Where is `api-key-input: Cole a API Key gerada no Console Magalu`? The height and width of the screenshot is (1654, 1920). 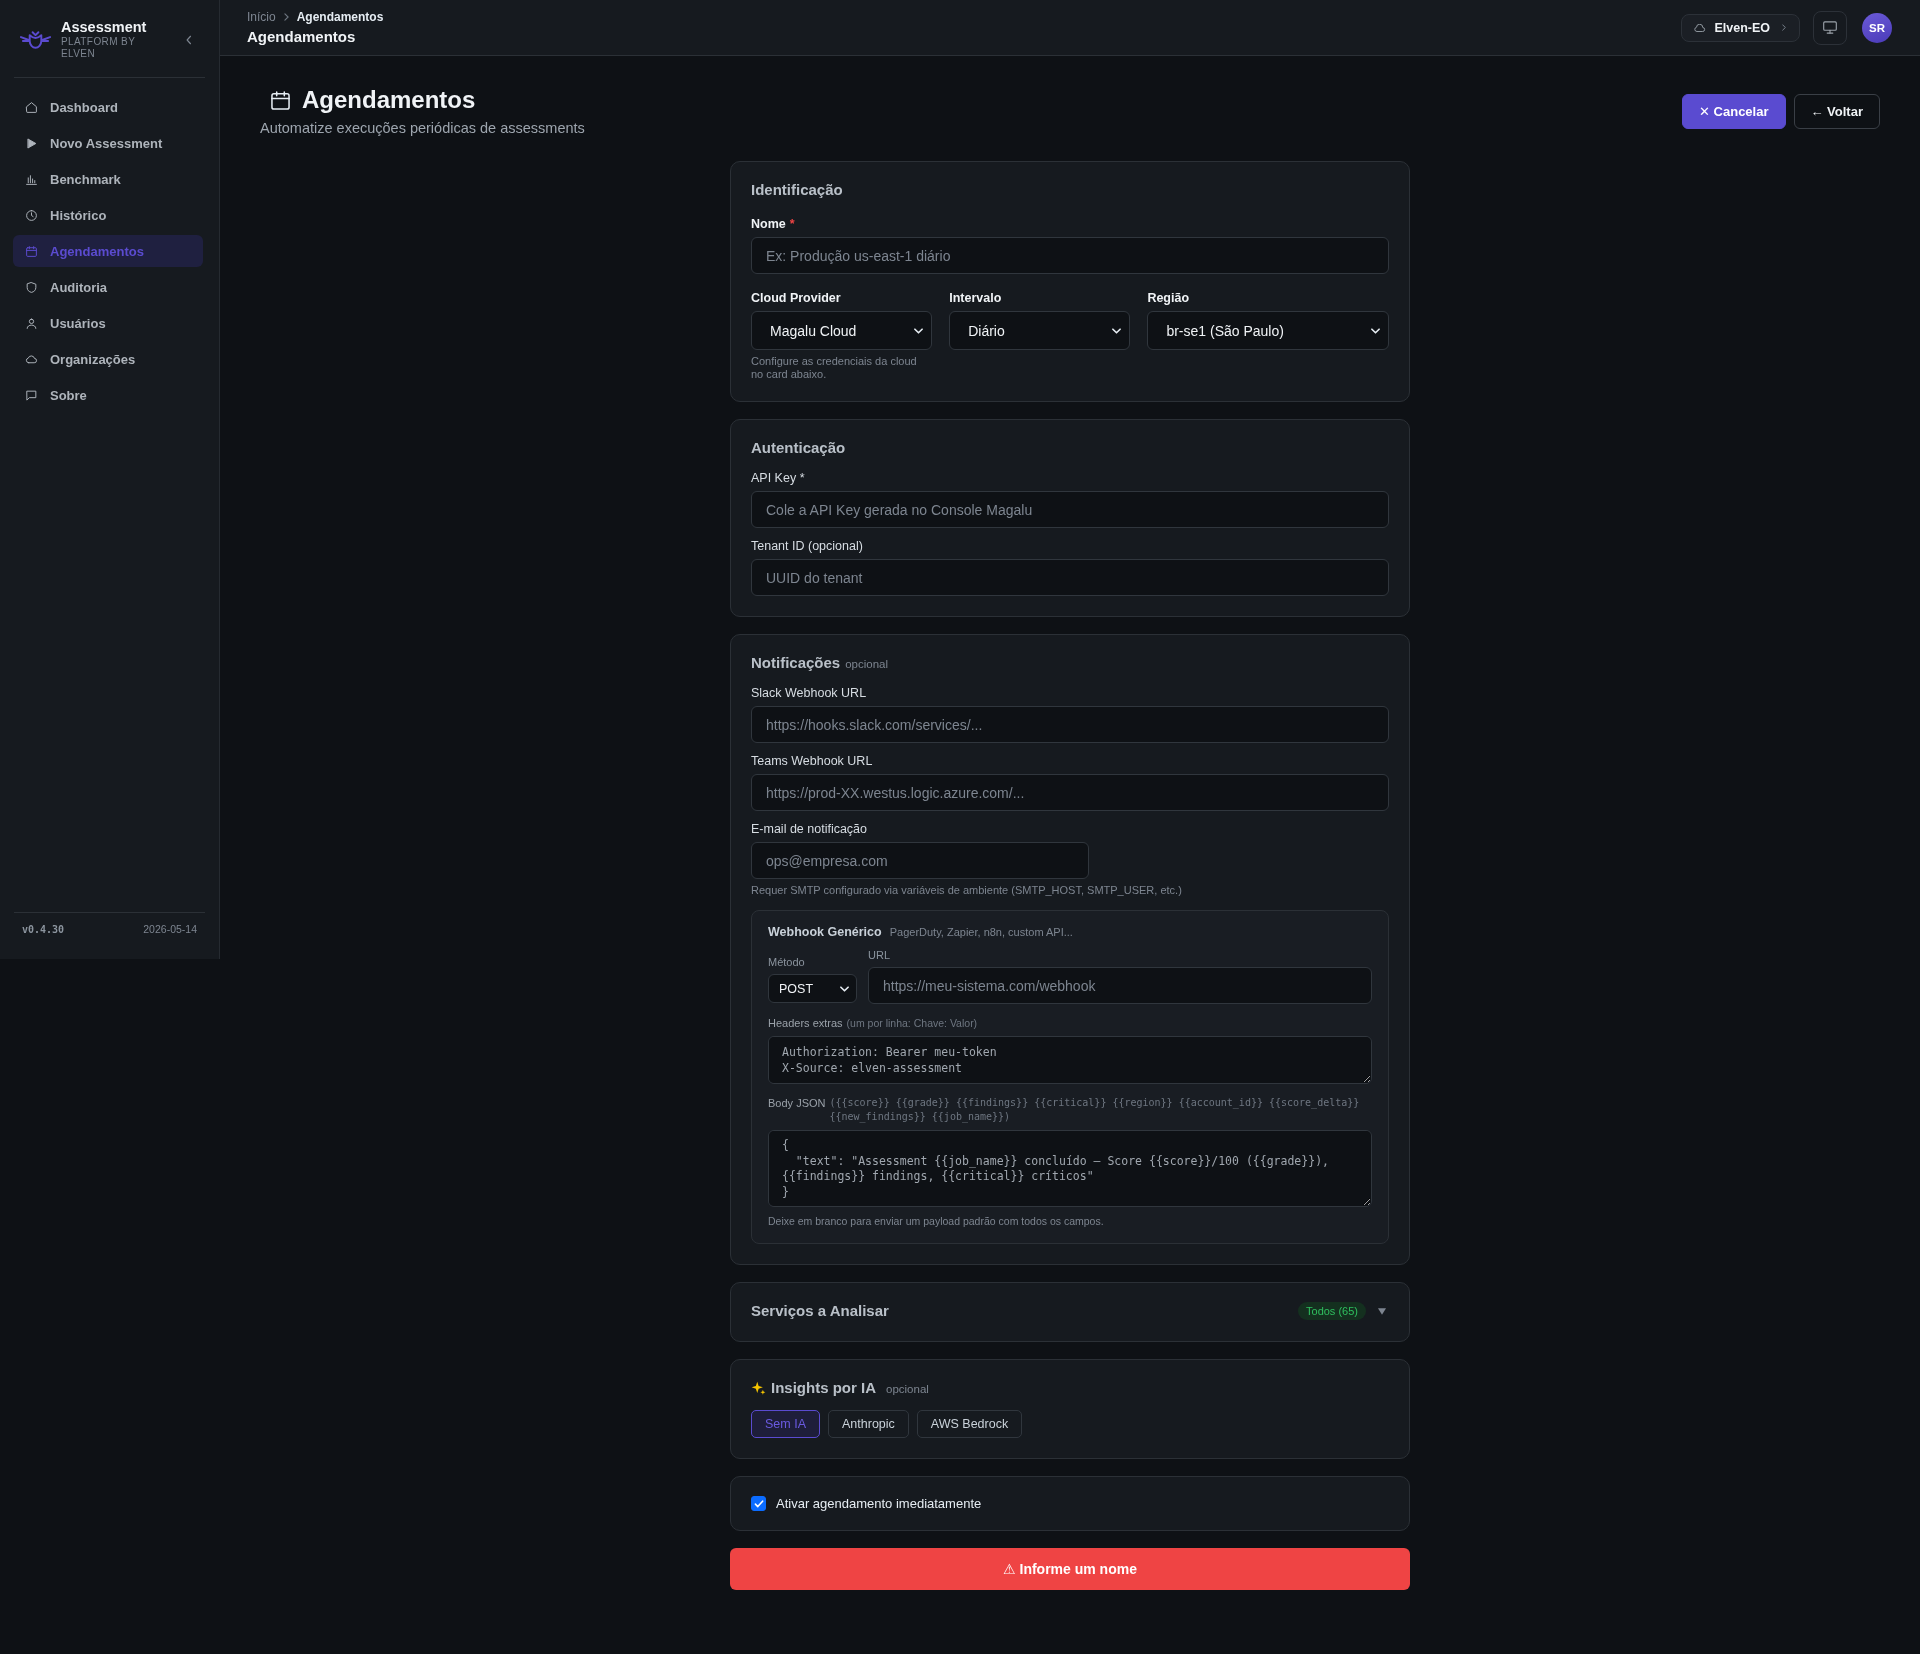 api-key-input: Cole a API Key gerada no Console Magalu is located at coordinates (1070, 509).